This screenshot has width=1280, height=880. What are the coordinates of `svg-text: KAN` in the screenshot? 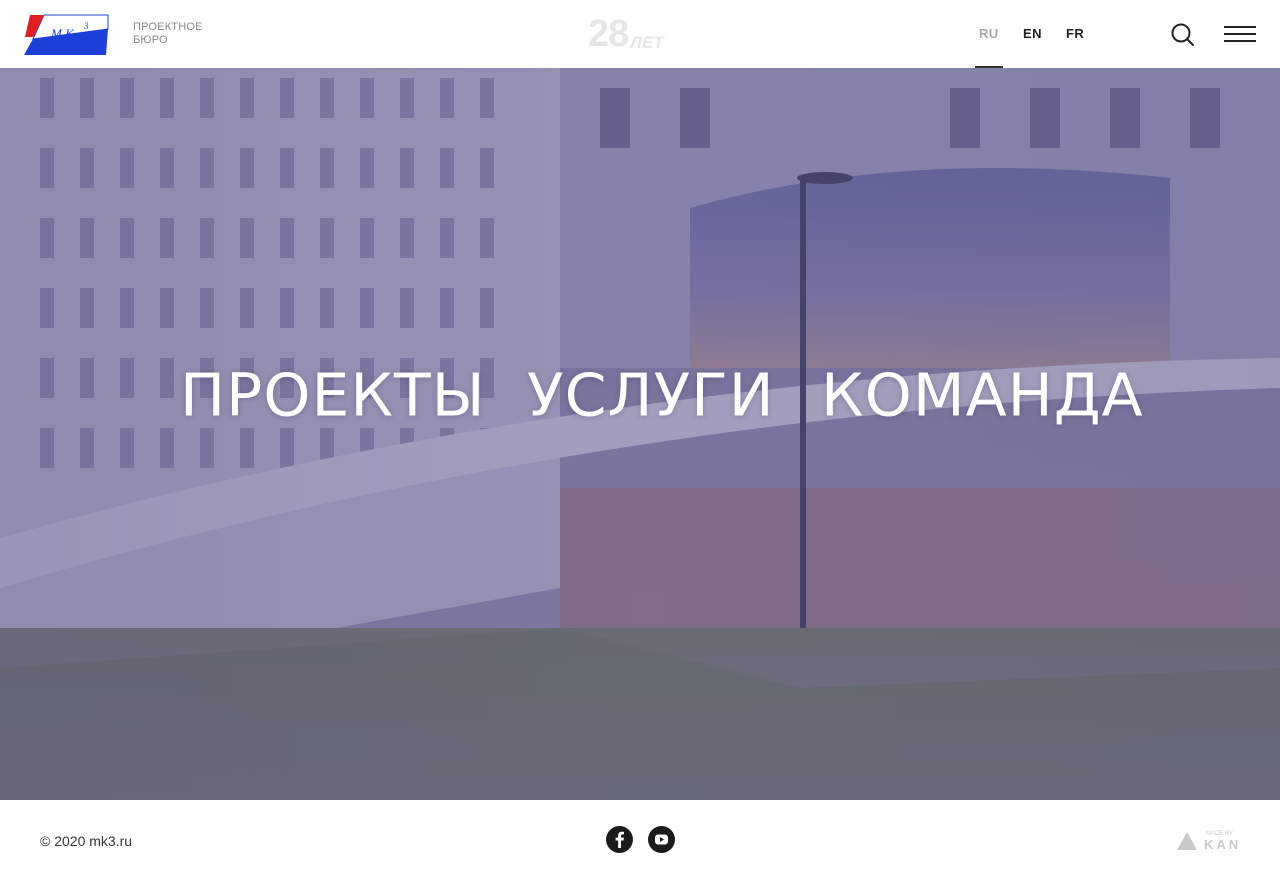 It's located at (1222, 844).